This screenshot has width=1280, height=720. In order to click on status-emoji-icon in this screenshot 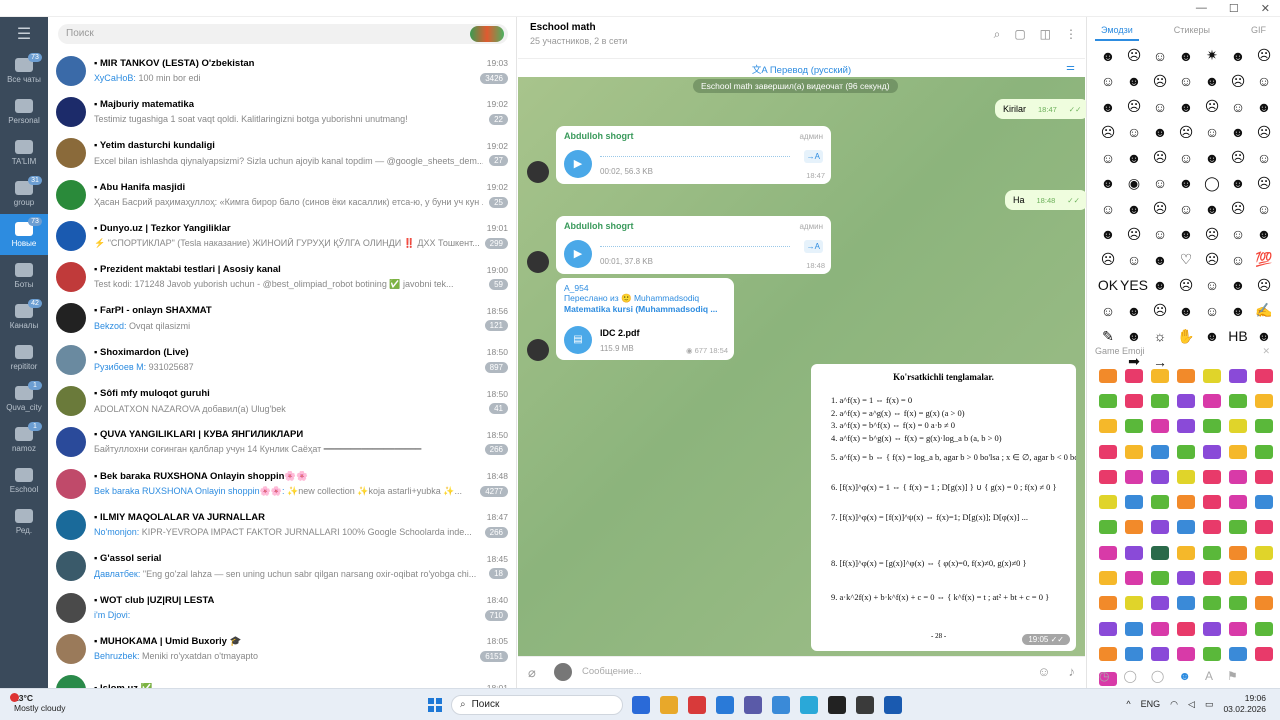, I will do `click(487, 34)`.